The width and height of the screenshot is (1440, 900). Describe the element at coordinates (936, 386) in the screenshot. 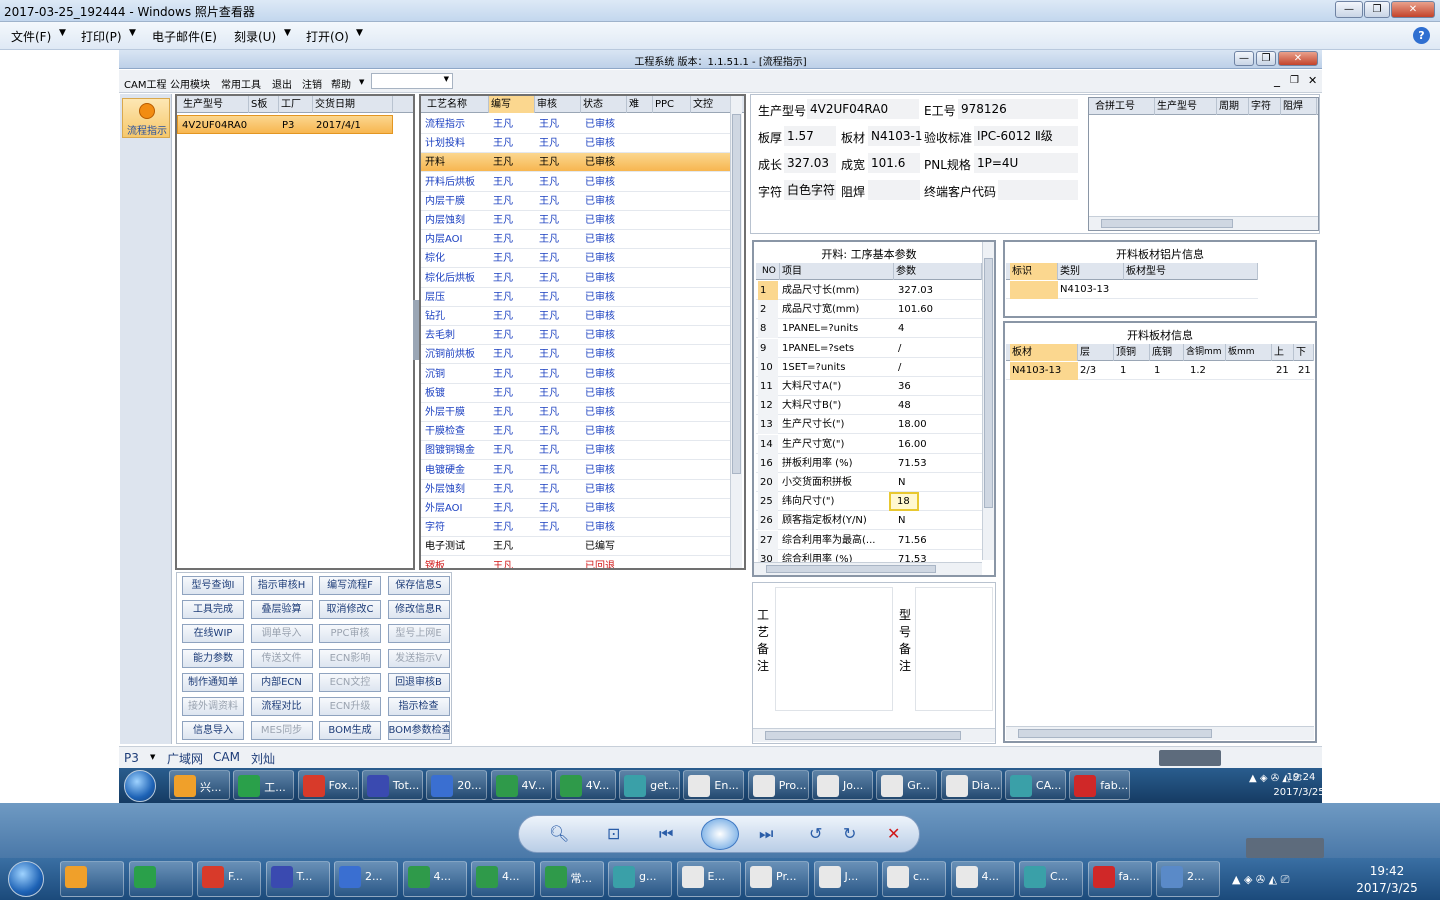

I see `cell-param: 36` at that location.